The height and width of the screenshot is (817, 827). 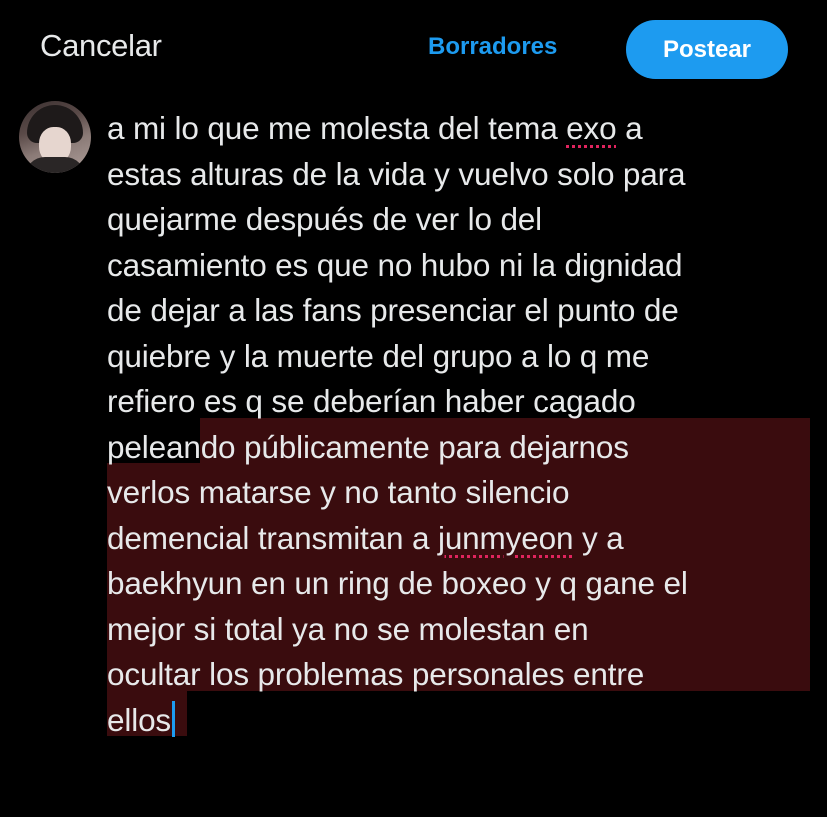 I want to click on compose-header: Cancelar Borradores Postear, so click(x=413, y=50).